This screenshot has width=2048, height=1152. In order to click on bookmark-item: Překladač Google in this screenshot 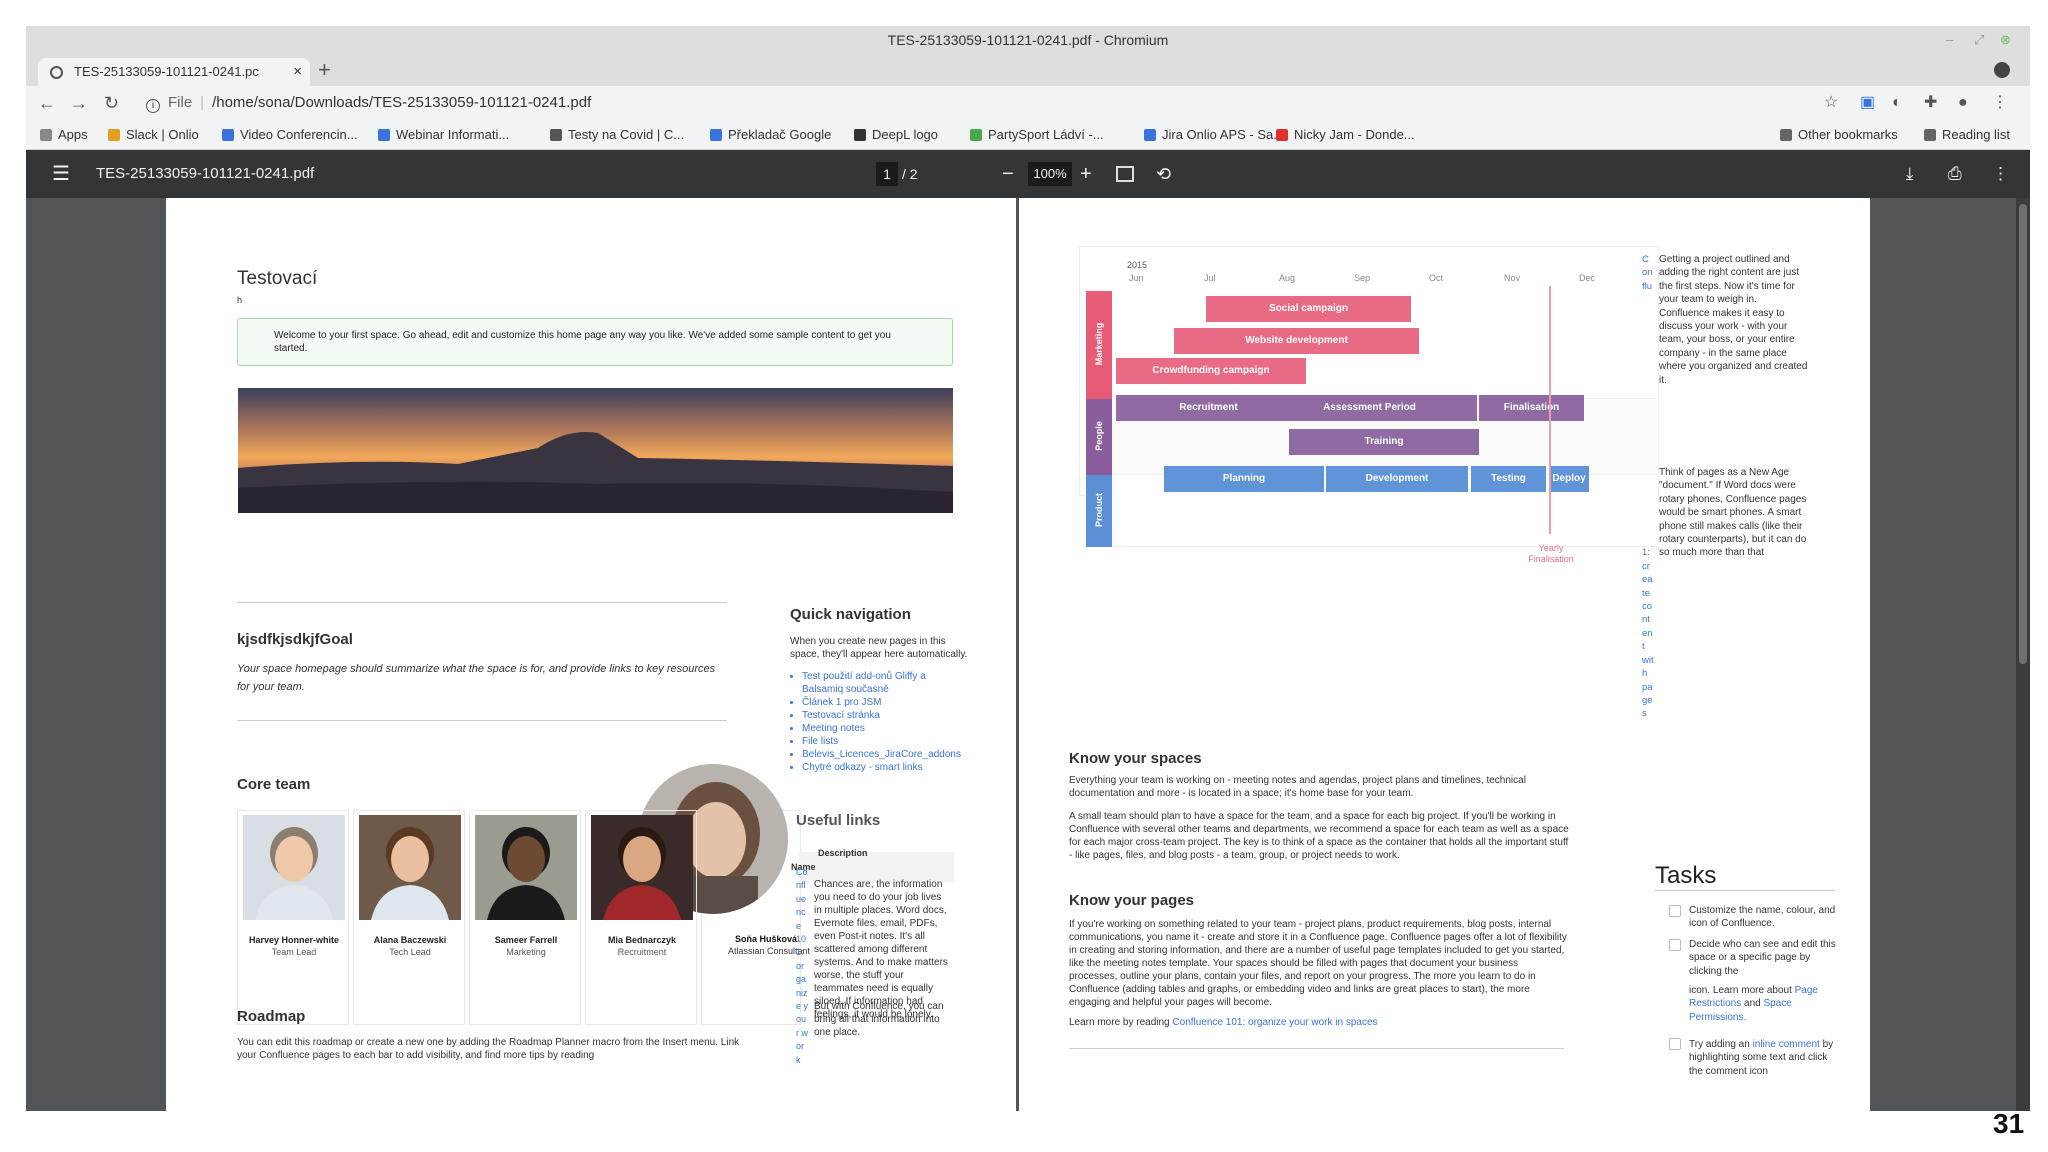, I will do `click(770, 135)`.